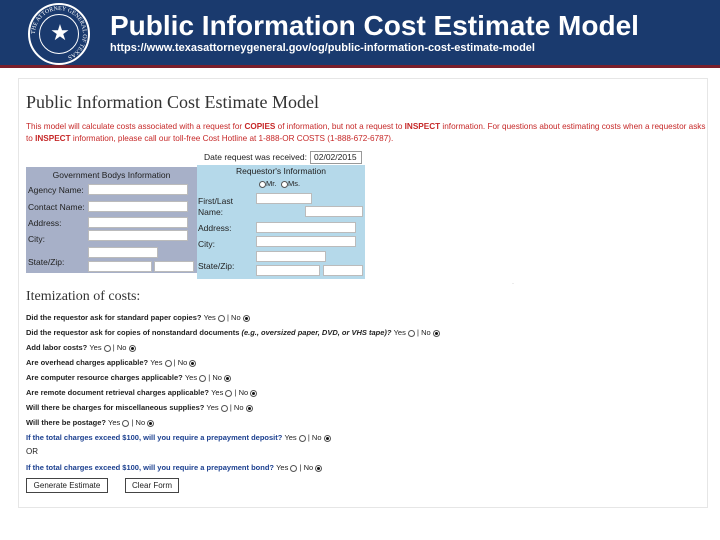 Image resolution: width=720 pixels, height=540 pixels. Describe the element at coordinates (123, 252) in the screenshot. I see `gov-city-input` at that location.